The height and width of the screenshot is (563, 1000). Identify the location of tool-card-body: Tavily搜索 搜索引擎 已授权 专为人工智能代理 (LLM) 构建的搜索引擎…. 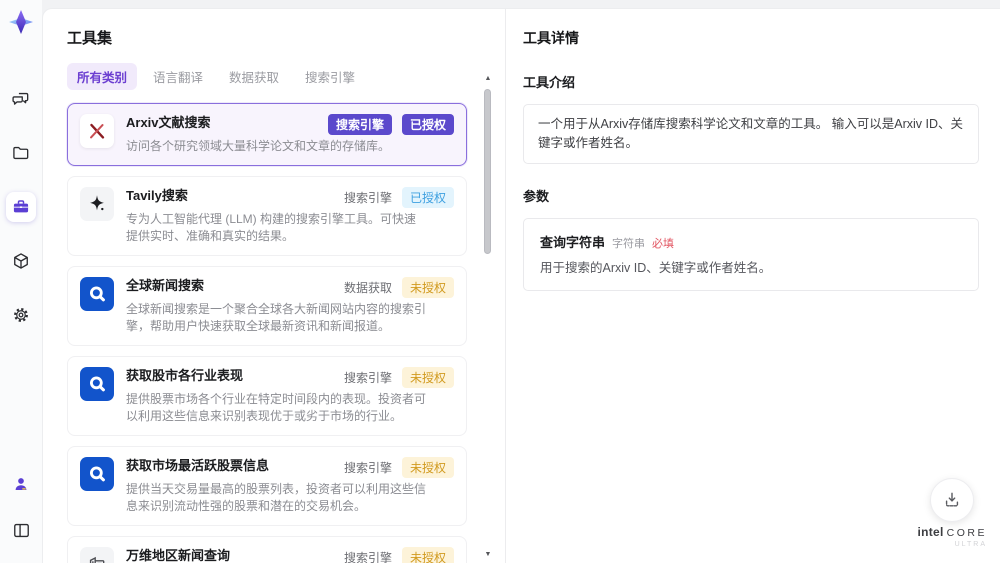
(290, 216).